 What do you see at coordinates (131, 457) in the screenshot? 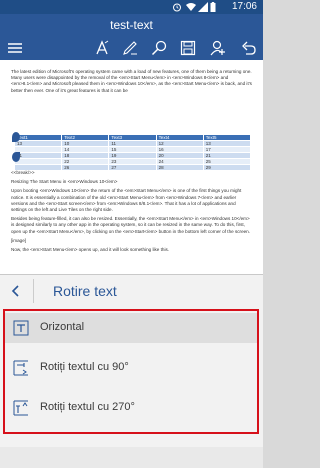
I see `system-nav-bar` at bounding box center [131, 457].